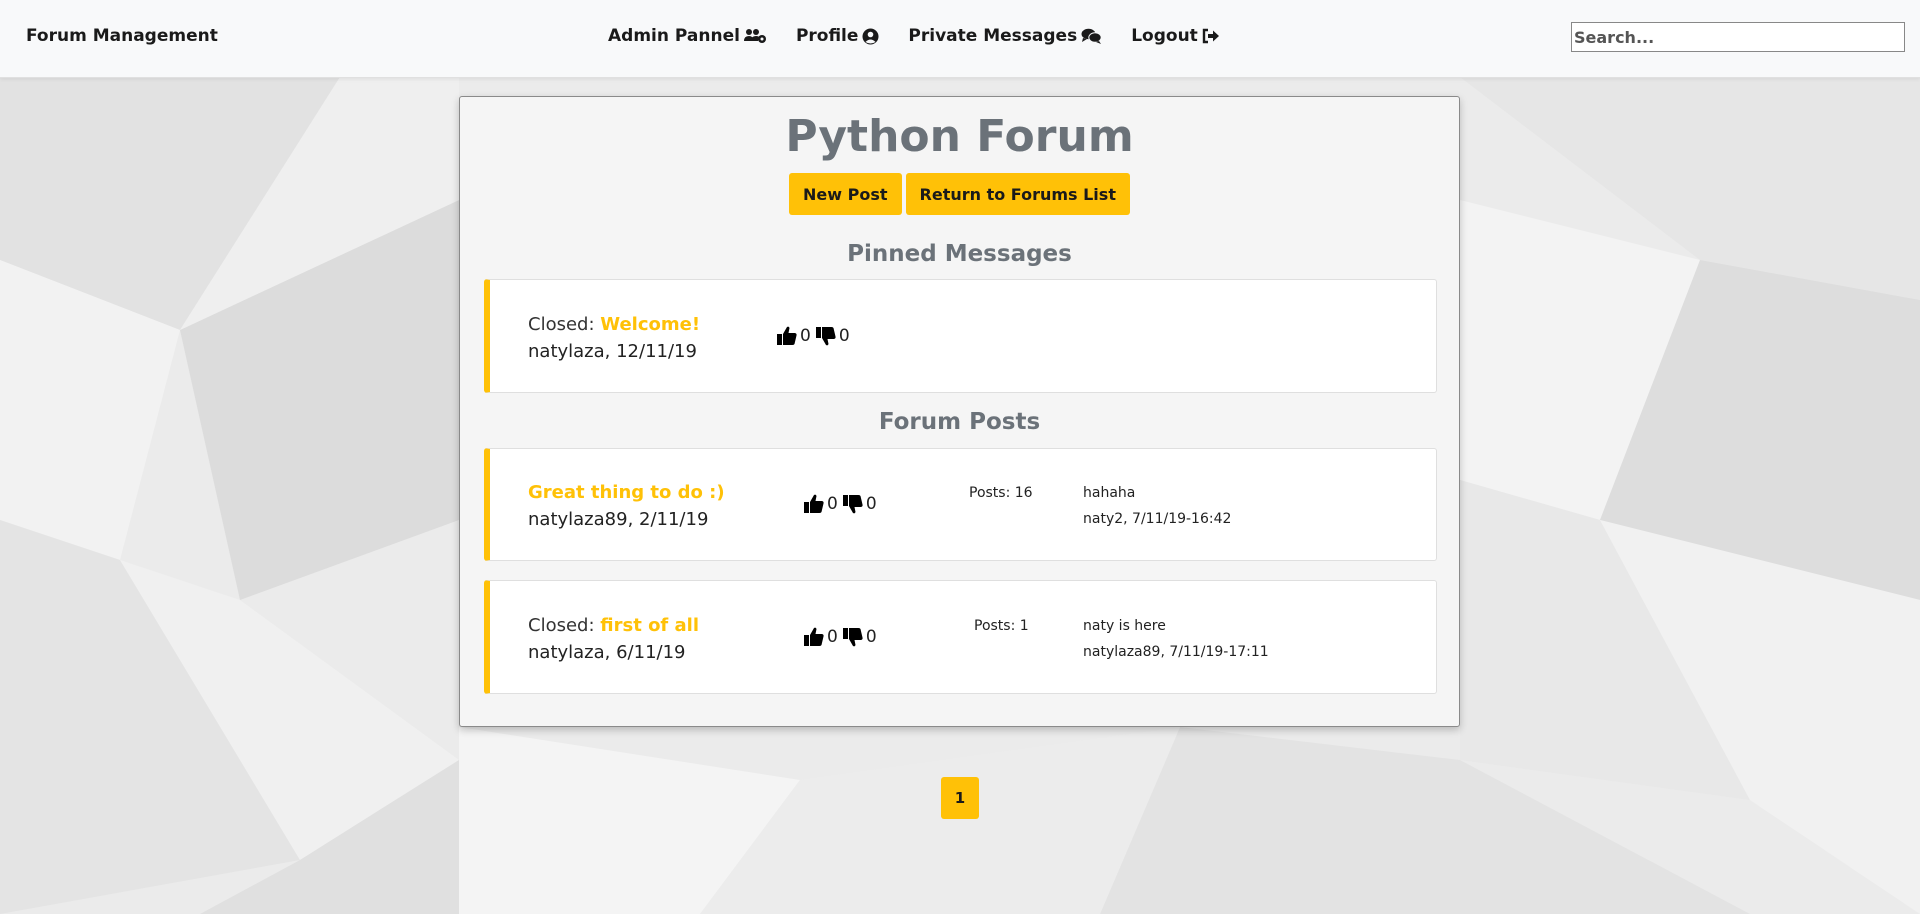 The height and width of the screenshot is (914, 1920). Describe the element at coordinates (1176, 652) in the screenshot. I see `last-message-by: natylaza89, 7/11/19-17:11` at that location.